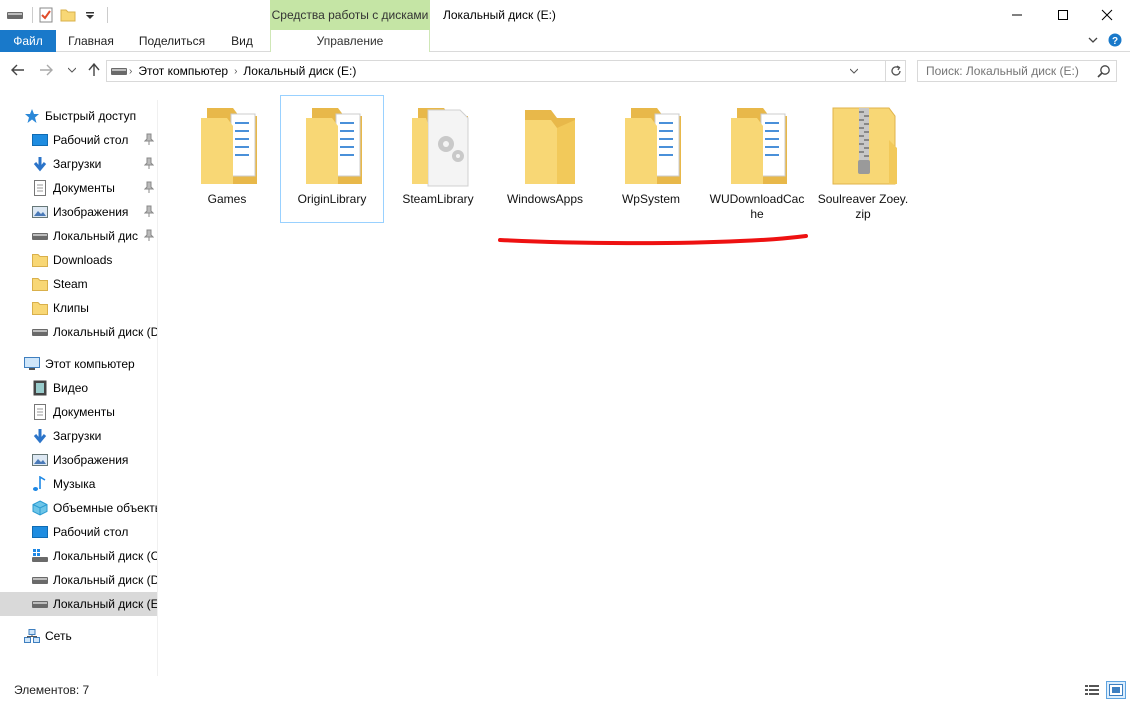 The height and width of the screenshot is (701, 1130). I want to click on tab-home: Главная, so click(91, 41).